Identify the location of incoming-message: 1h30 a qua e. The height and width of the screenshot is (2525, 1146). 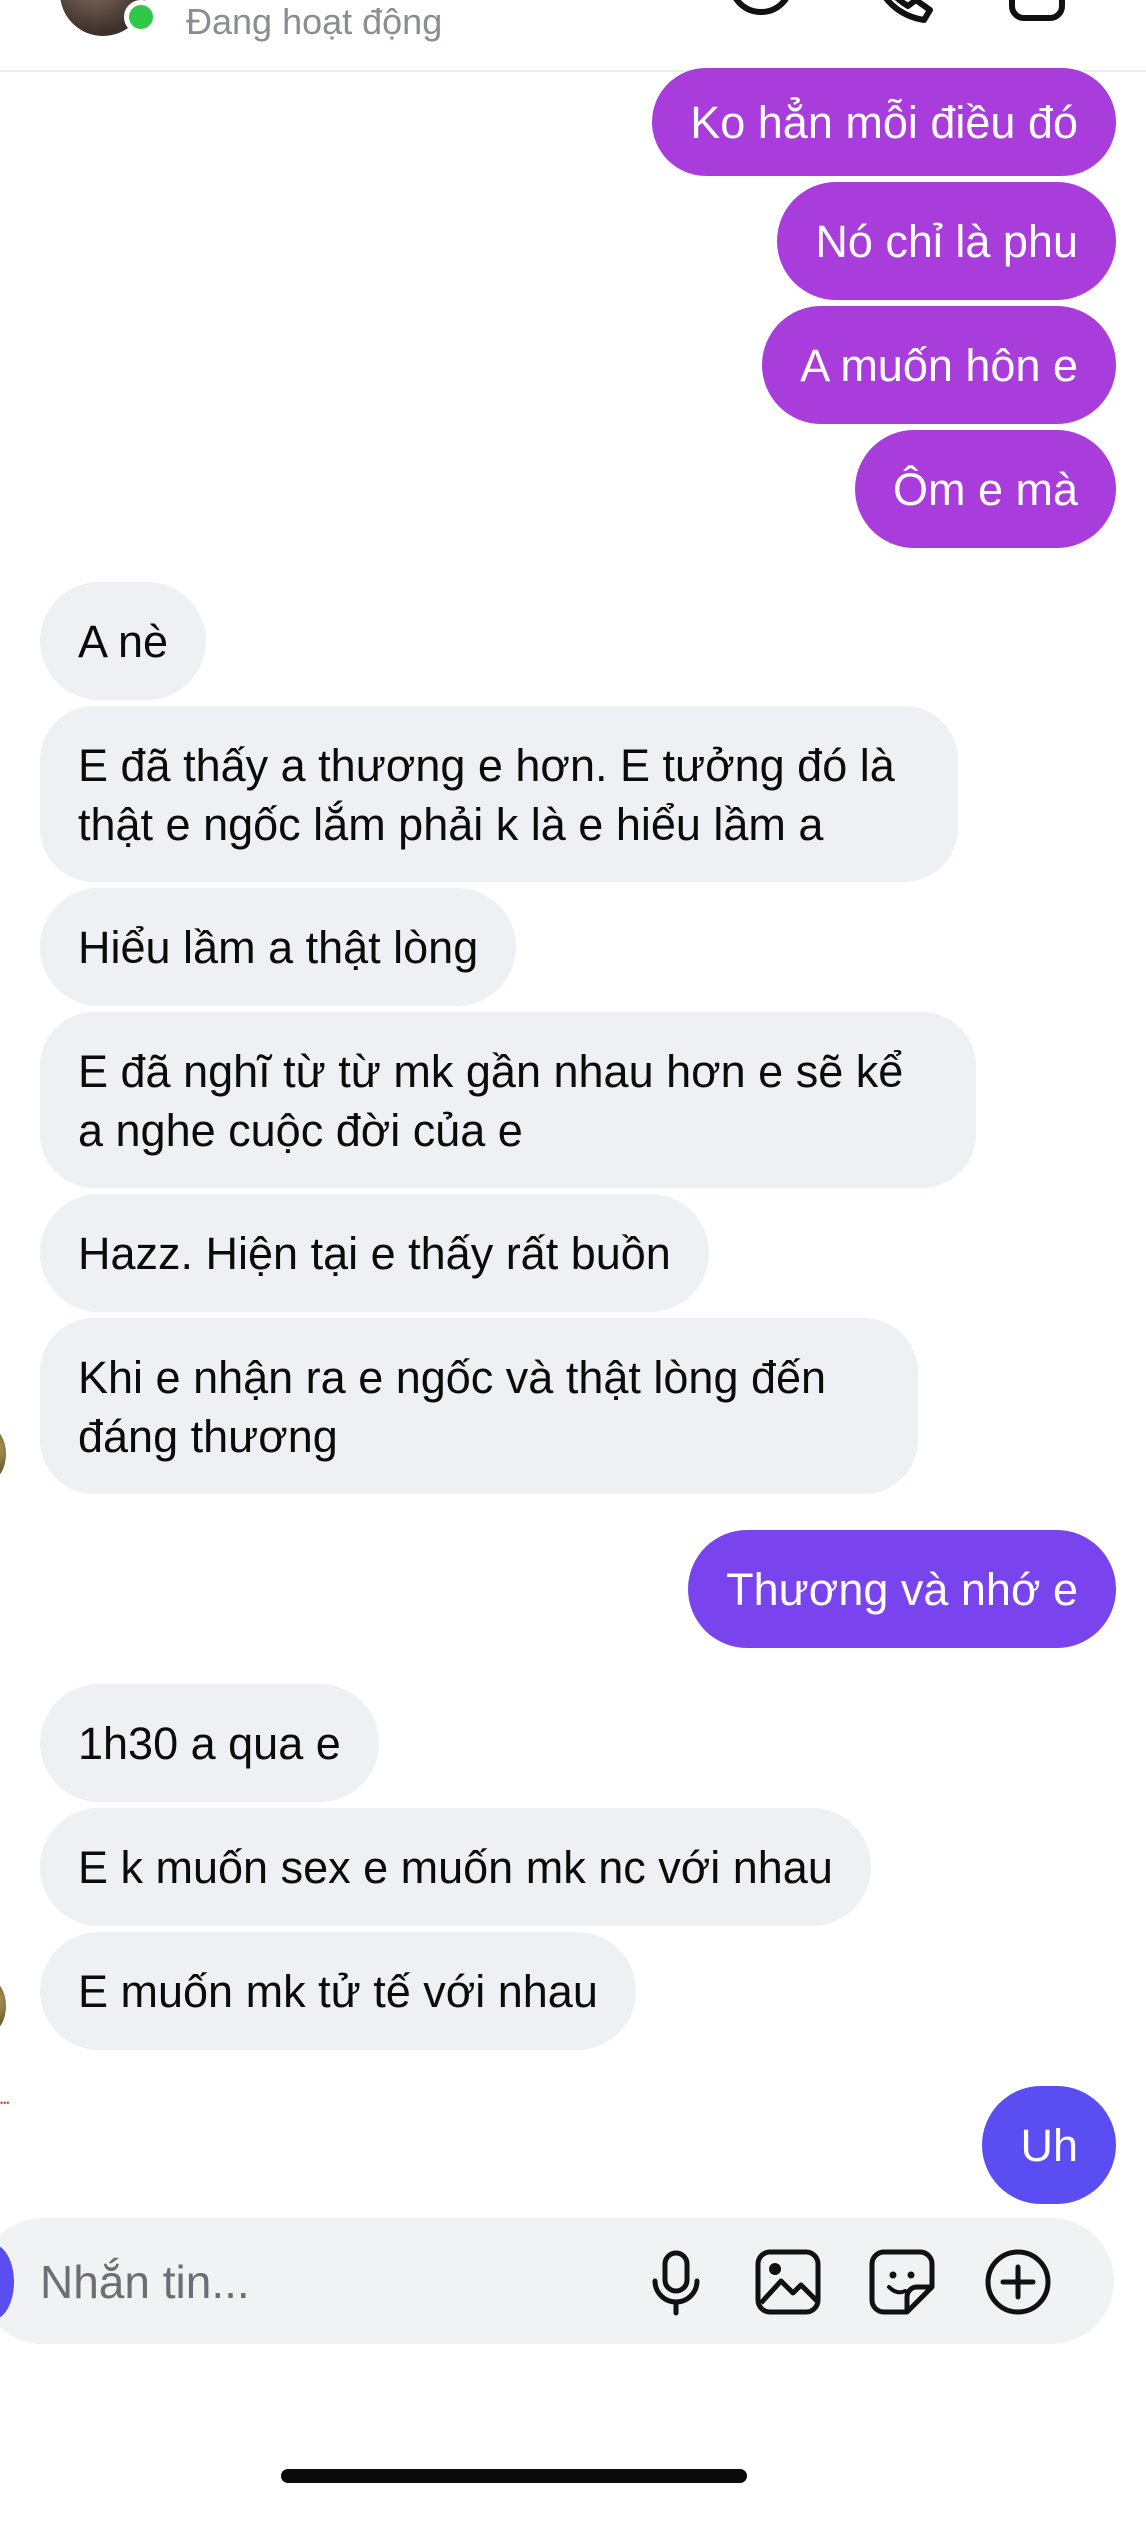
(209, 1743).